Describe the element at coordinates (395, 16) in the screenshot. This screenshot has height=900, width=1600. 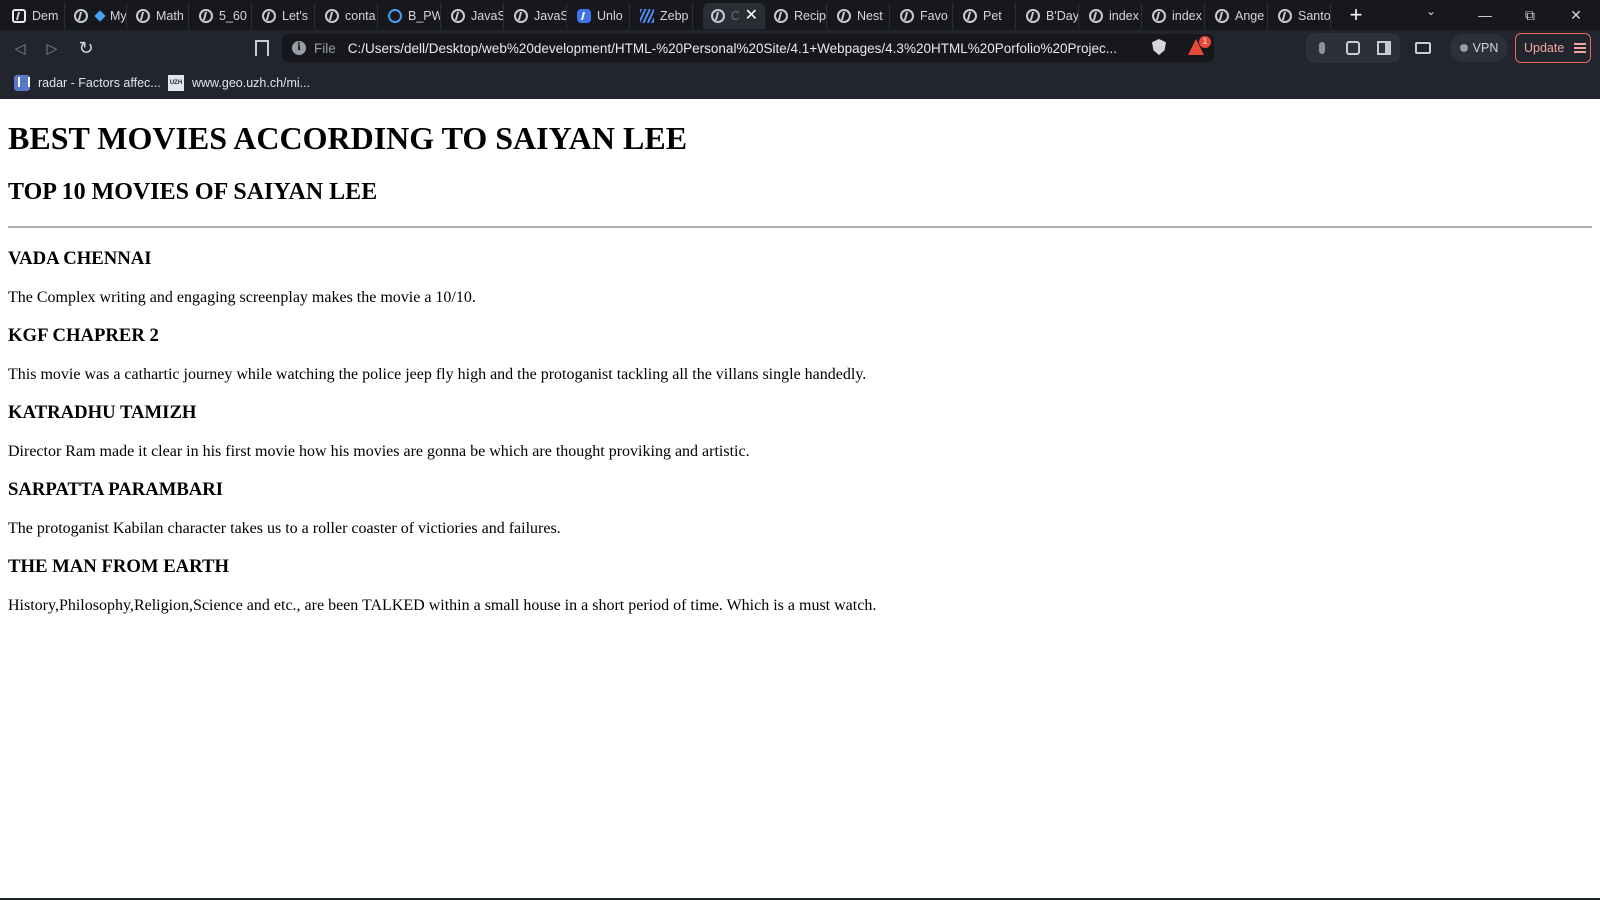
I see `ring-icon` at that location.